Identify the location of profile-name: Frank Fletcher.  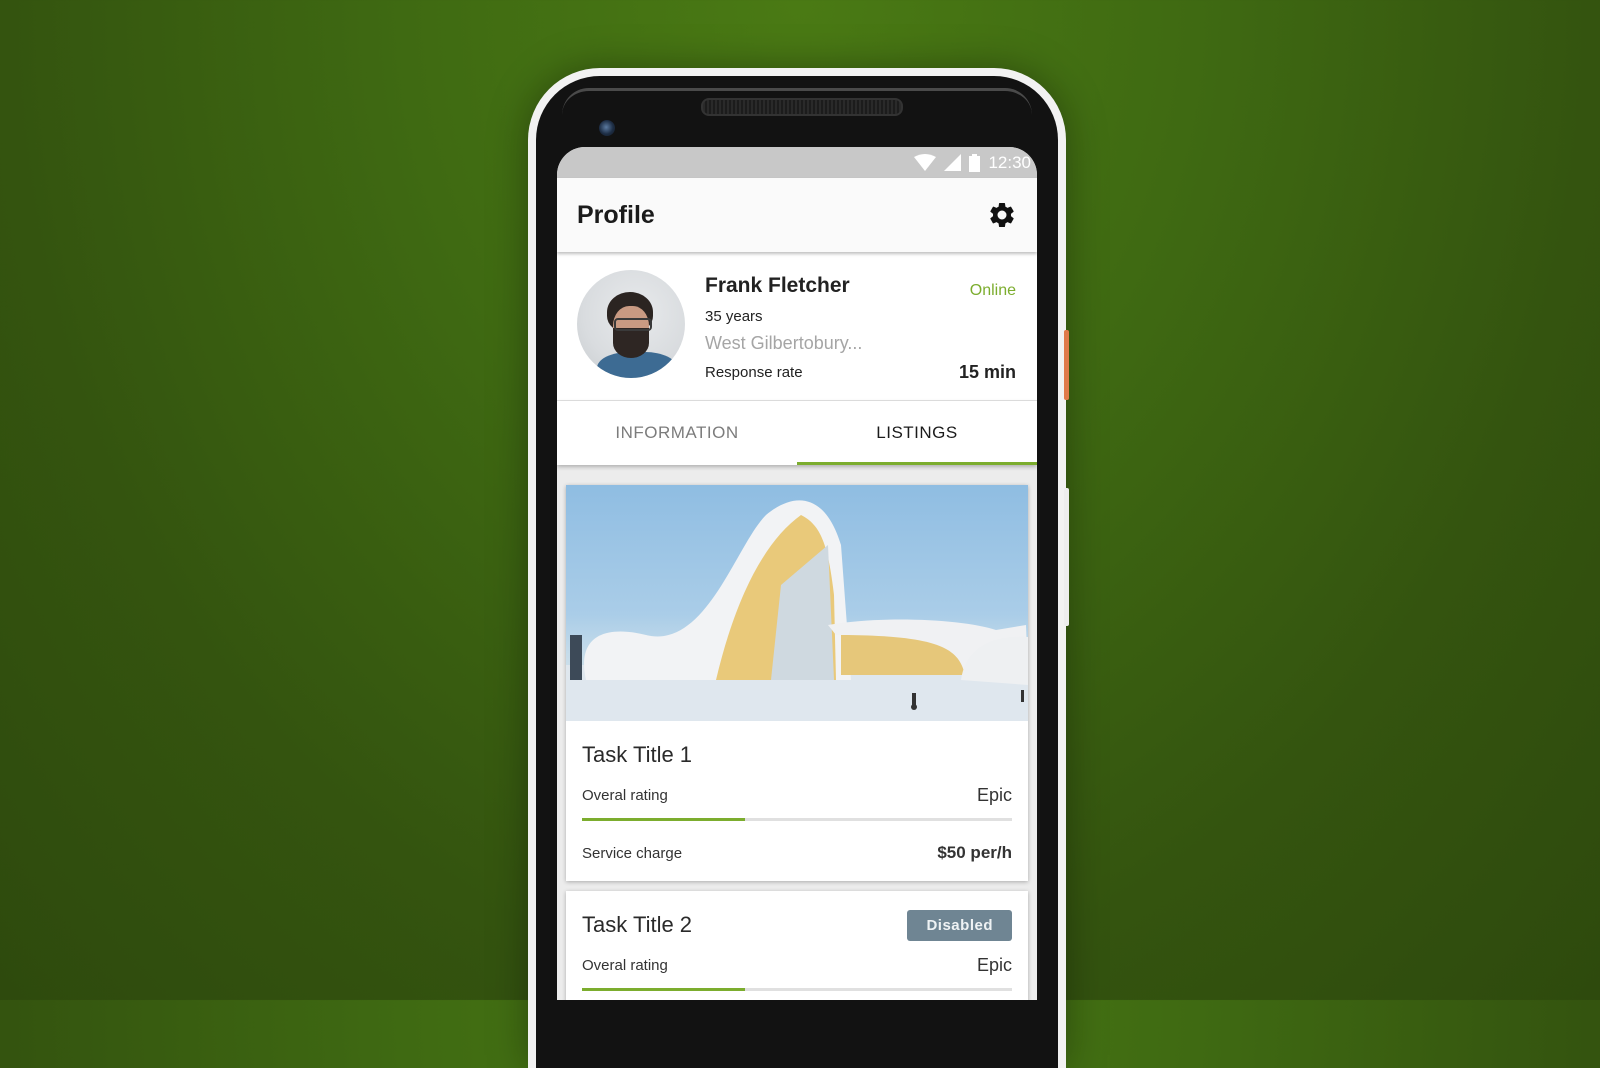
(777, 285).